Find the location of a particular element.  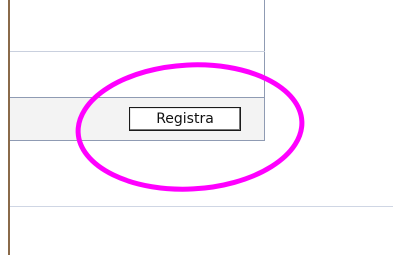

register-button: Registra is located at coordinates (185, 119).